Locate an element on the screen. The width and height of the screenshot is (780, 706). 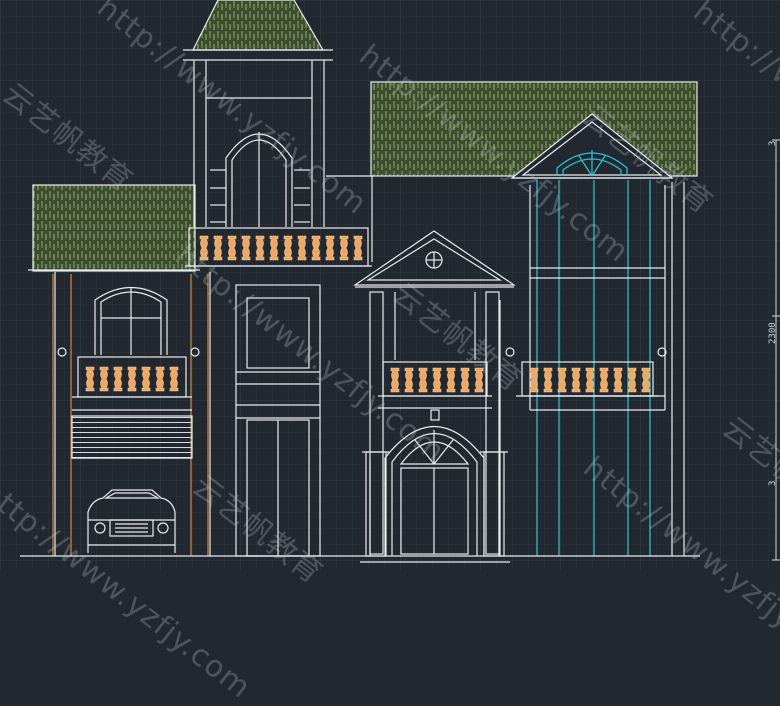
right-railing is located at coordinates (590, 380).